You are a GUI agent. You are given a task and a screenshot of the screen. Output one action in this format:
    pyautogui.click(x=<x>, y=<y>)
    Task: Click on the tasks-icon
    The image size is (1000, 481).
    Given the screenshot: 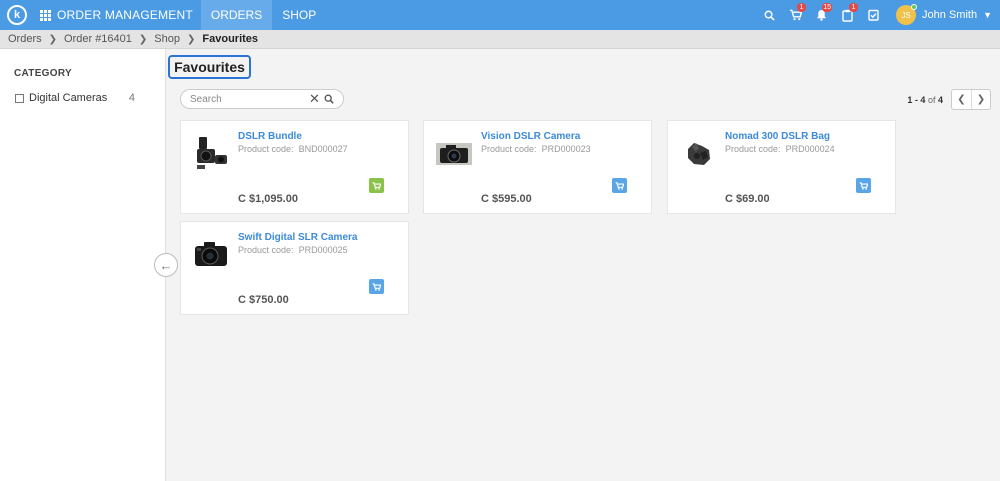 What is the action you would take?
    pyautogui.click(x=873, y=15)
    